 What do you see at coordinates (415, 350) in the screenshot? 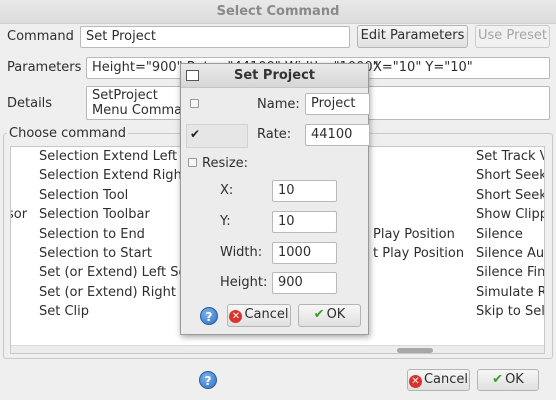
I see `scrollbar-thumb` at bounding box center [415, 350].